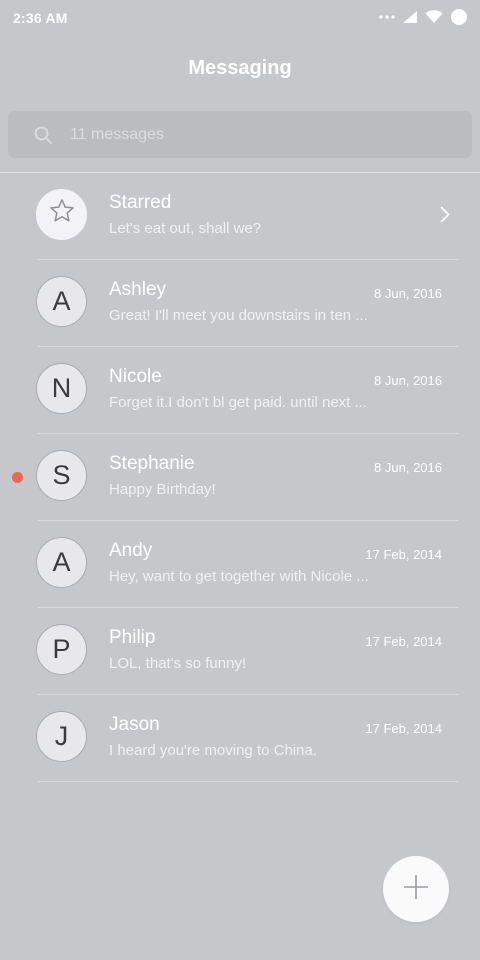  Describe the element at coordinates (61, 475) in the screenshot. I see `avatar: S` at that location.